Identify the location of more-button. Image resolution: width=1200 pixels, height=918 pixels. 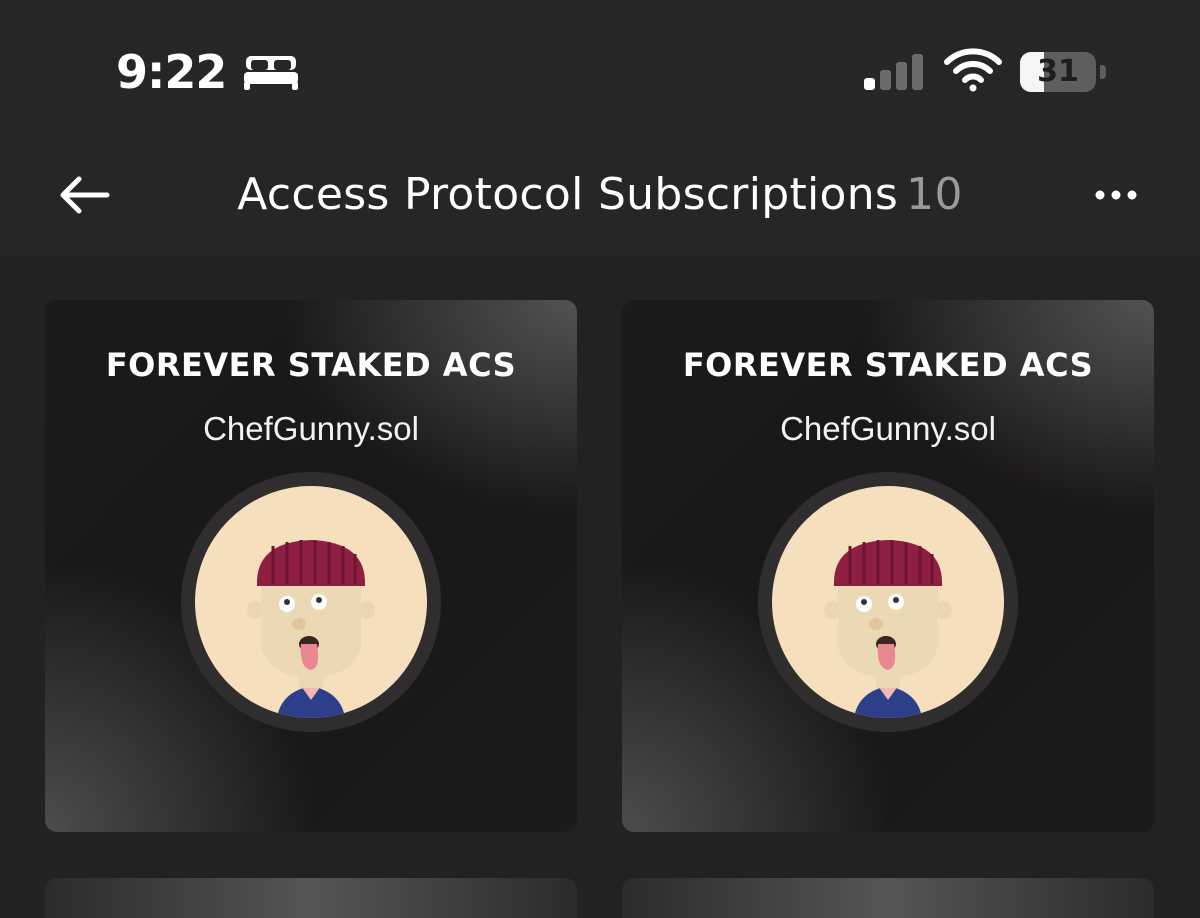
(1116, 195).